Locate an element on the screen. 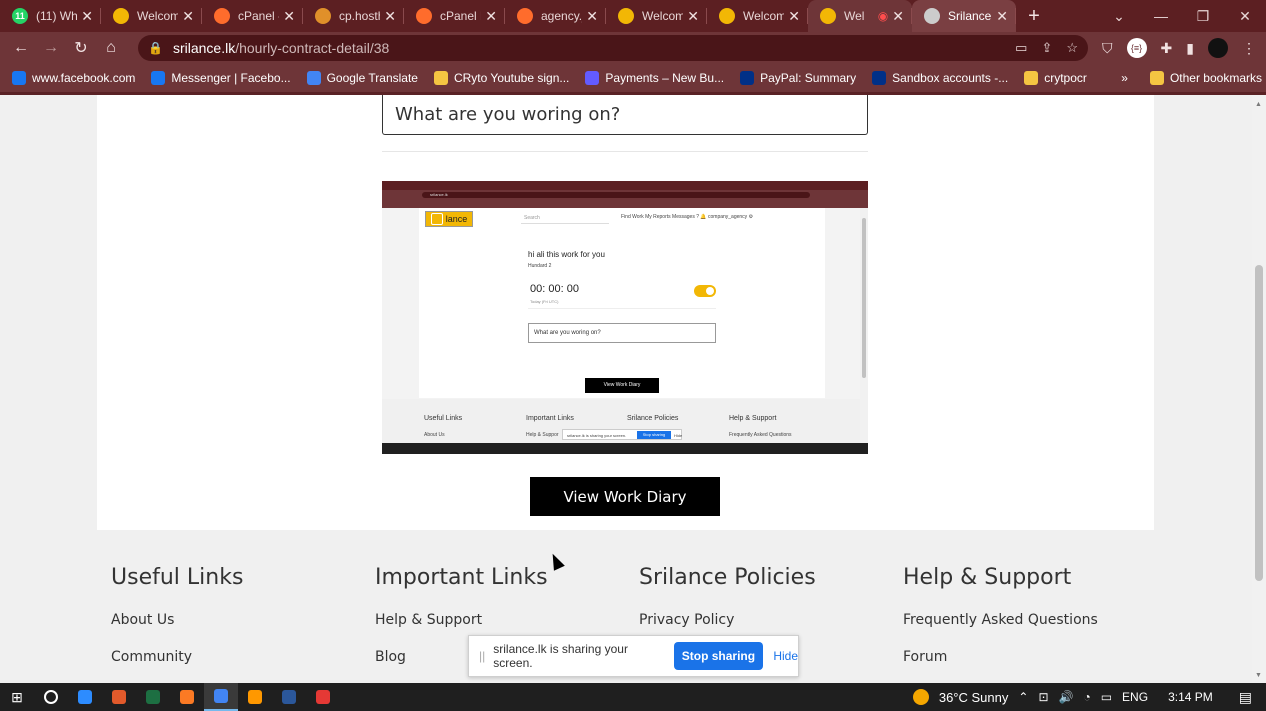 The image size is (1266, 711). footer-link-about-us: About Us is located at coordinates (177, 620).